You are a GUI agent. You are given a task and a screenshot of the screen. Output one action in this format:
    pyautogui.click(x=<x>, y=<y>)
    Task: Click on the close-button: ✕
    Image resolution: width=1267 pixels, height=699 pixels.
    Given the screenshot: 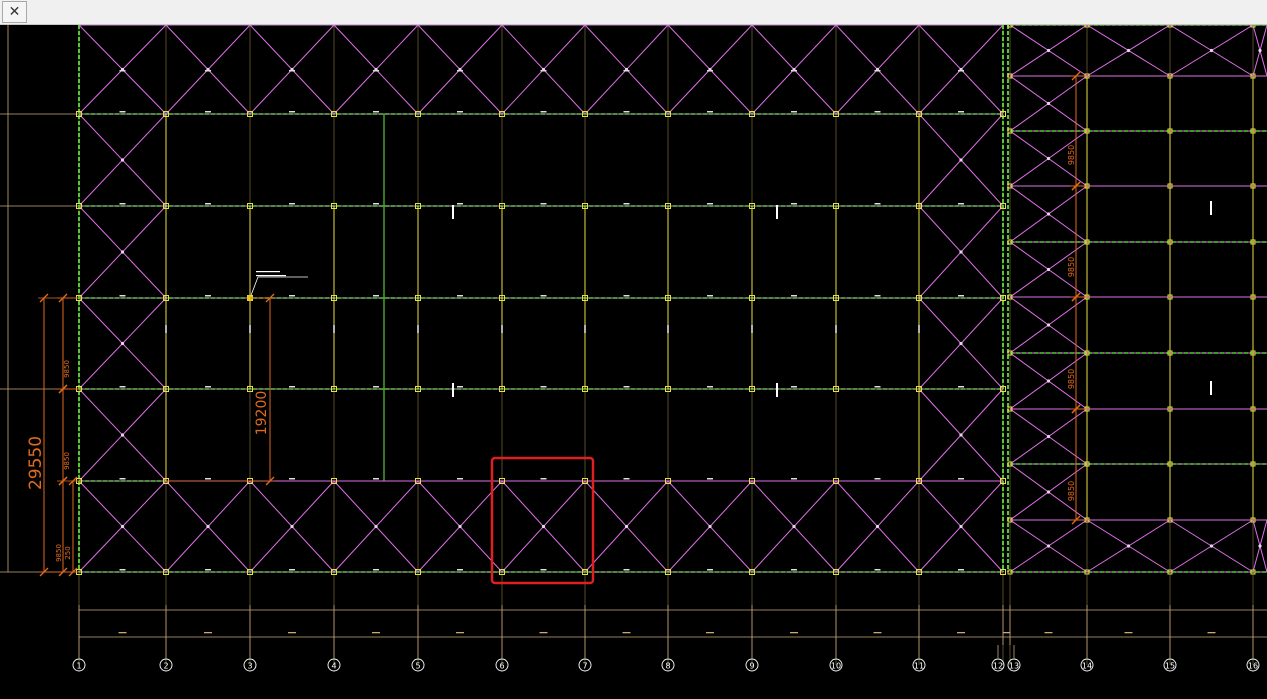 What is the action you would take?
    pyautogui.click(x=14, y=12)
    